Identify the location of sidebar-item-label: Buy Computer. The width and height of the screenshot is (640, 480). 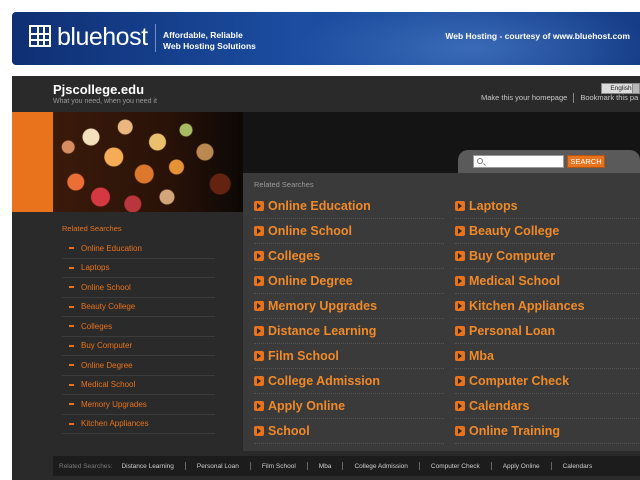
(106, 345).